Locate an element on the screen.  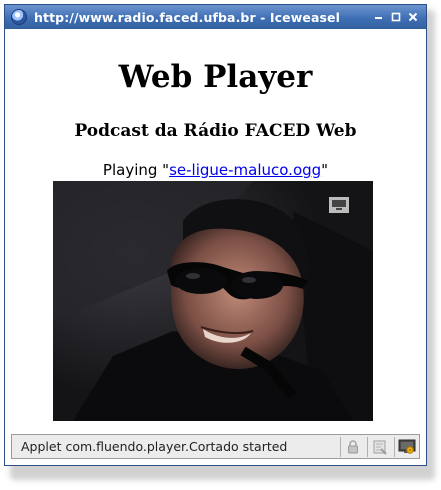
maximize-icon is located at coordinates (395, 17).